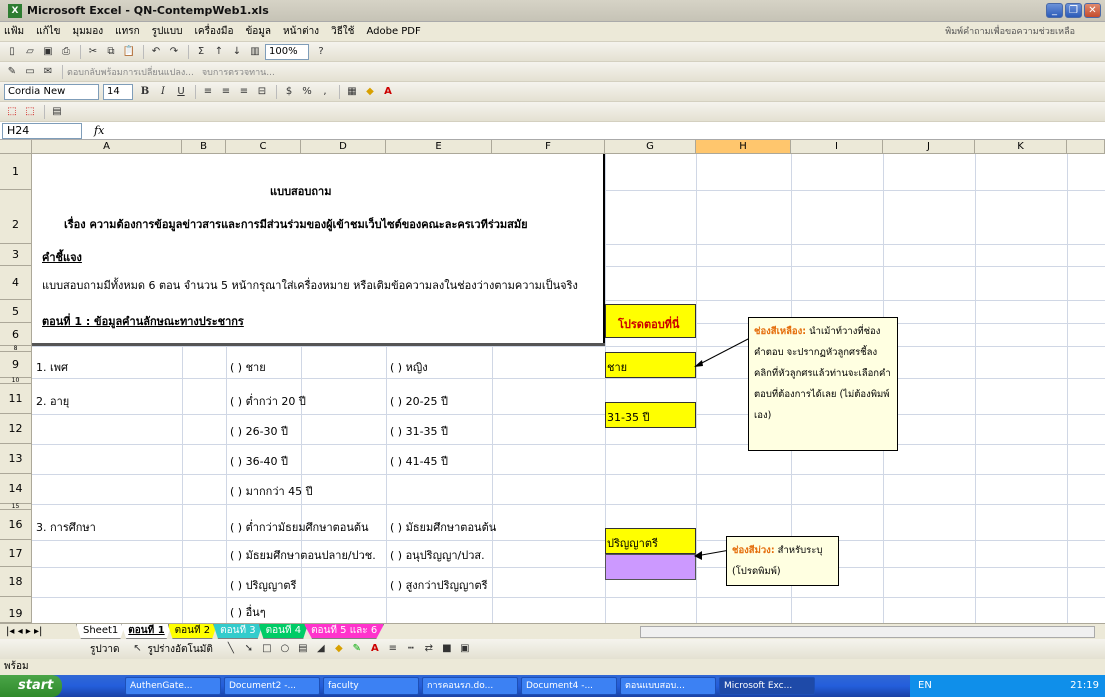 This screenshot has height=697, width=1105. I want to click on pdf-email-icon: ⬚, so click(30, 112).